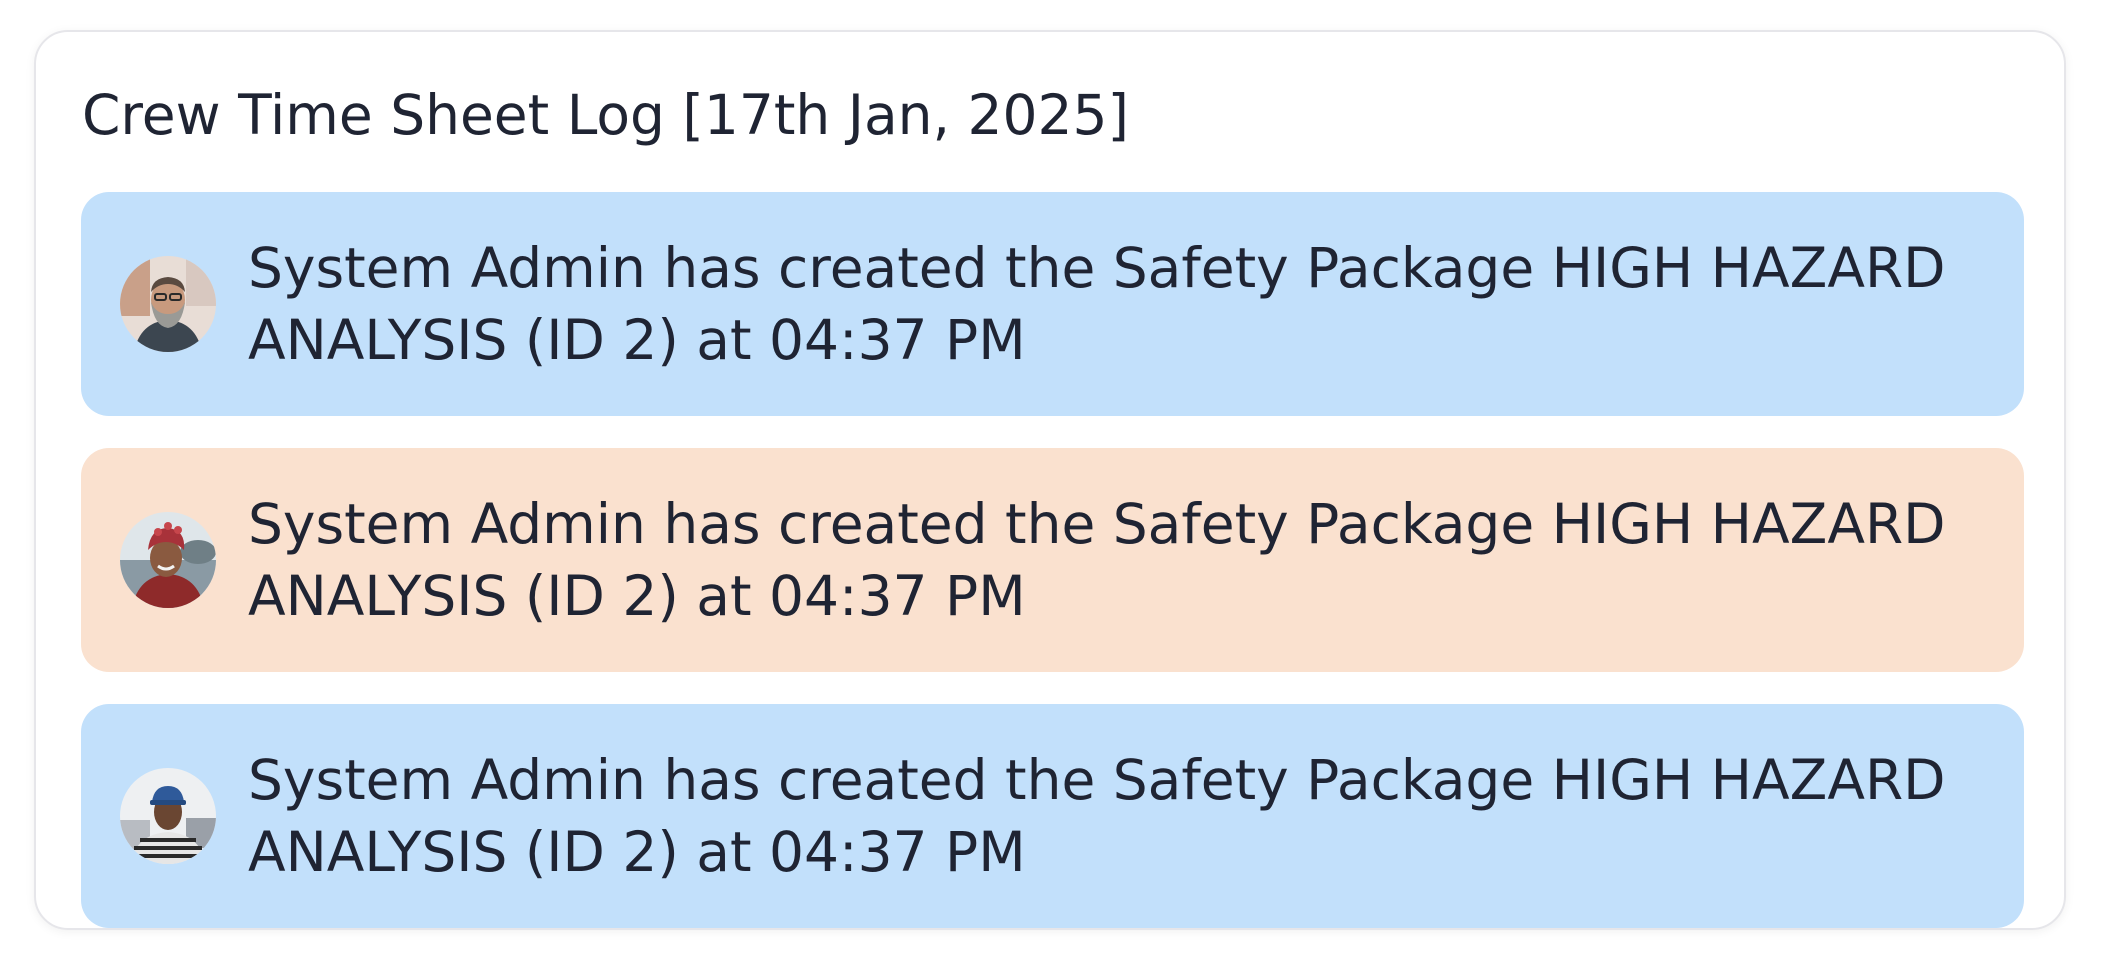  I want to click on person-cap-avatar-icon, so click(168, 816).